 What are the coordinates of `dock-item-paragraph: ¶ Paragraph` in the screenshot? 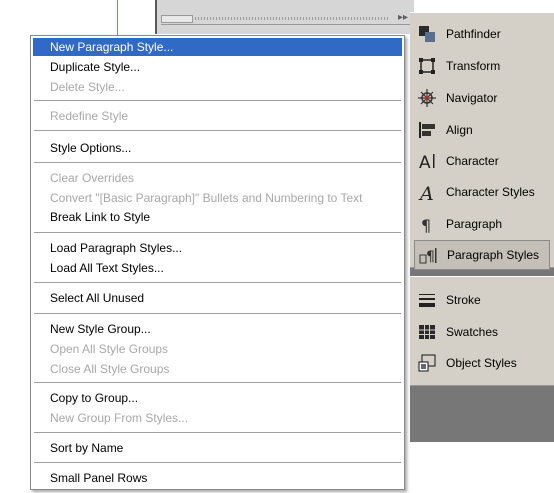 It's located at (482, 224).